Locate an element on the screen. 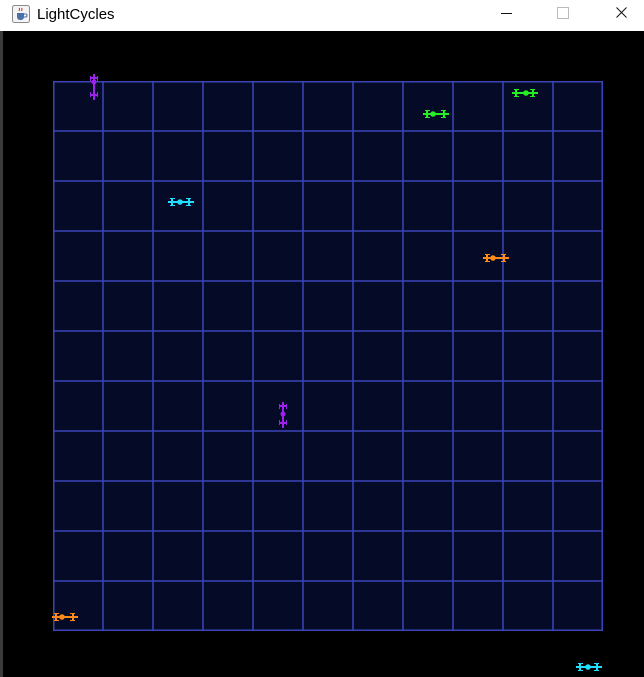 Image resolution: width=644 pixels, height=677 pixels. close-button is located at coordinates (621, 15).